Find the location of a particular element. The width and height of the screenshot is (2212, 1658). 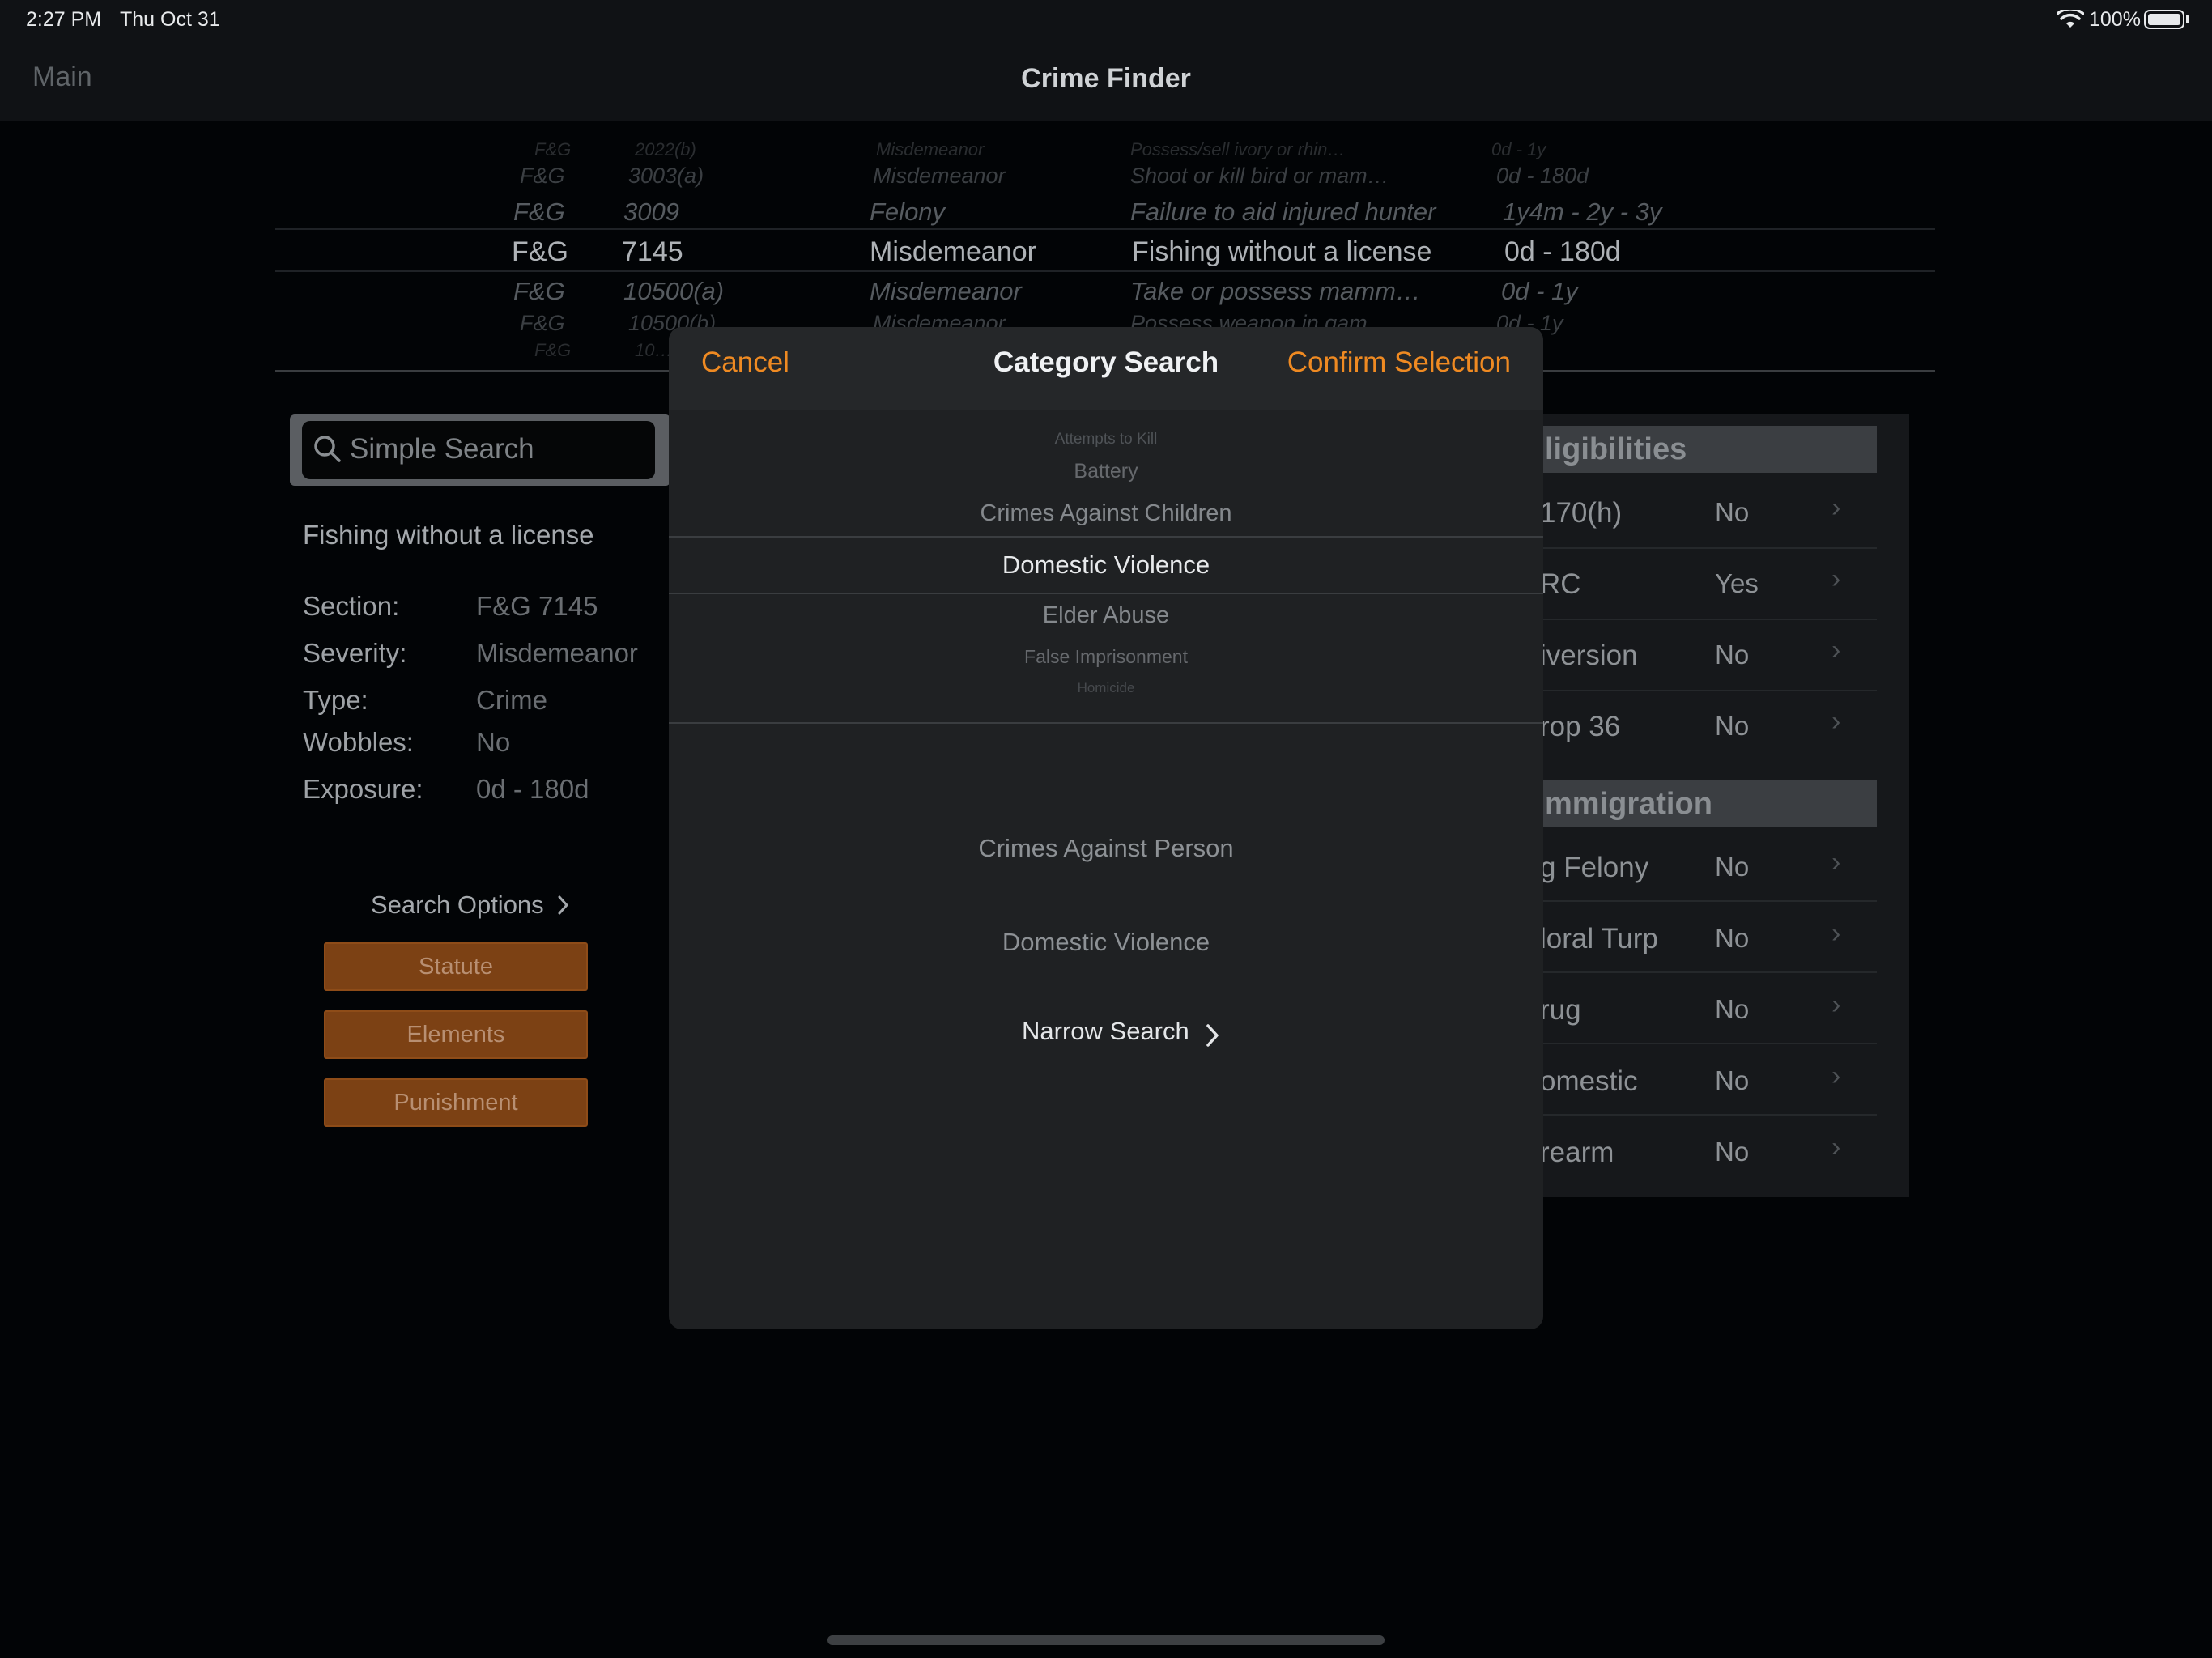

category-option-selected: Domestic Violence is located at coordinates (1106, 565).